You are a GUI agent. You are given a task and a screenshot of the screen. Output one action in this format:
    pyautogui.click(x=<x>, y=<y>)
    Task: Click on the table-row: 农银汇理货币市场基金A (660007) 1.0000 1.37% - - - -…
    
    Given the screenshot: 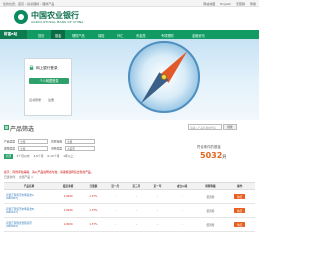 What is the action you would take?
    pyautogui.click(x=129, y=196)
    